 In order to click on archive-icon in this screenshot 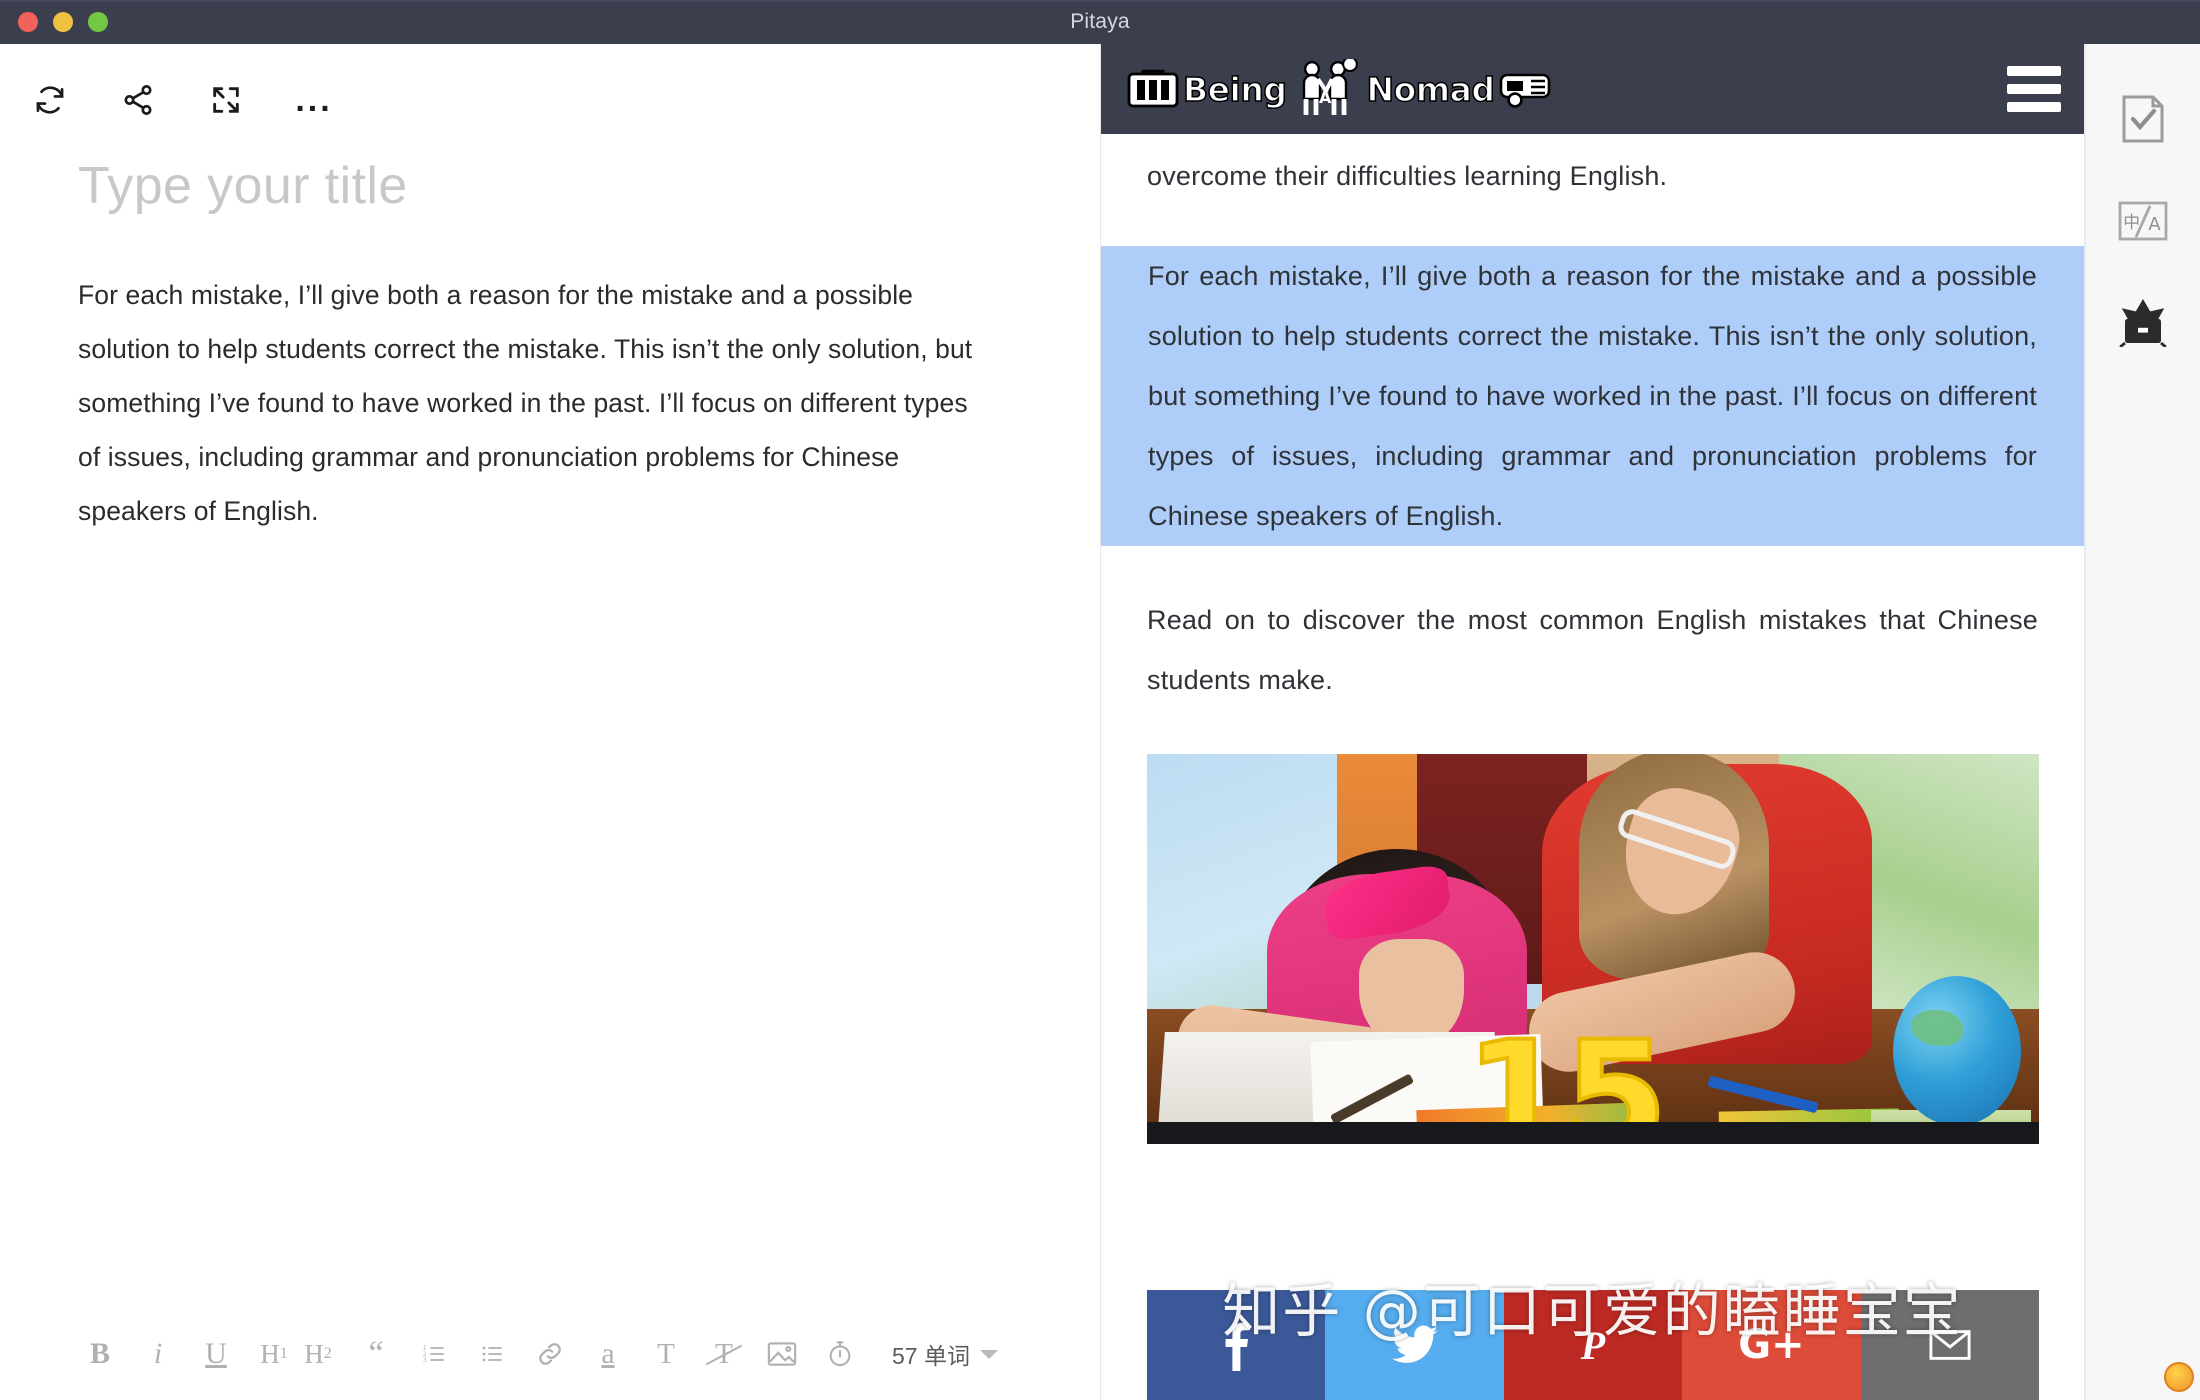, I will do `click(2143, 323)`.